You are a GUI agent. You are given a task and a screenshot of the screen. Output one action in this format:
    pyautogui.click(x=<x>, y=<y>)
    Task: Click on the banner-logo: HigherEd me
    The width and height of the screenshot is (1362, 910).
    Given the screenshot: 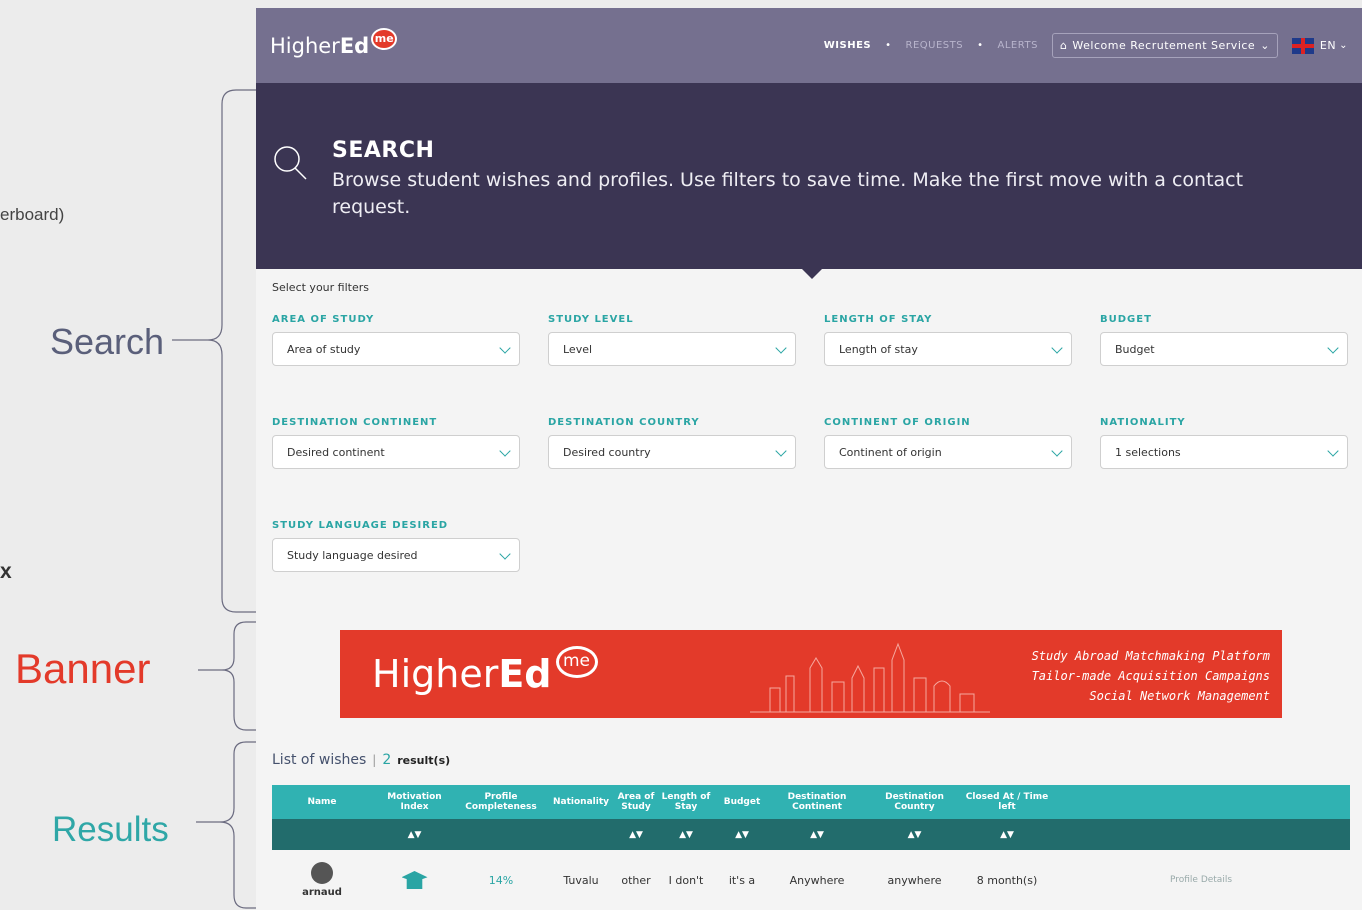 What is the action you would take?
    pyautogui.click(x=485, y=671)
    